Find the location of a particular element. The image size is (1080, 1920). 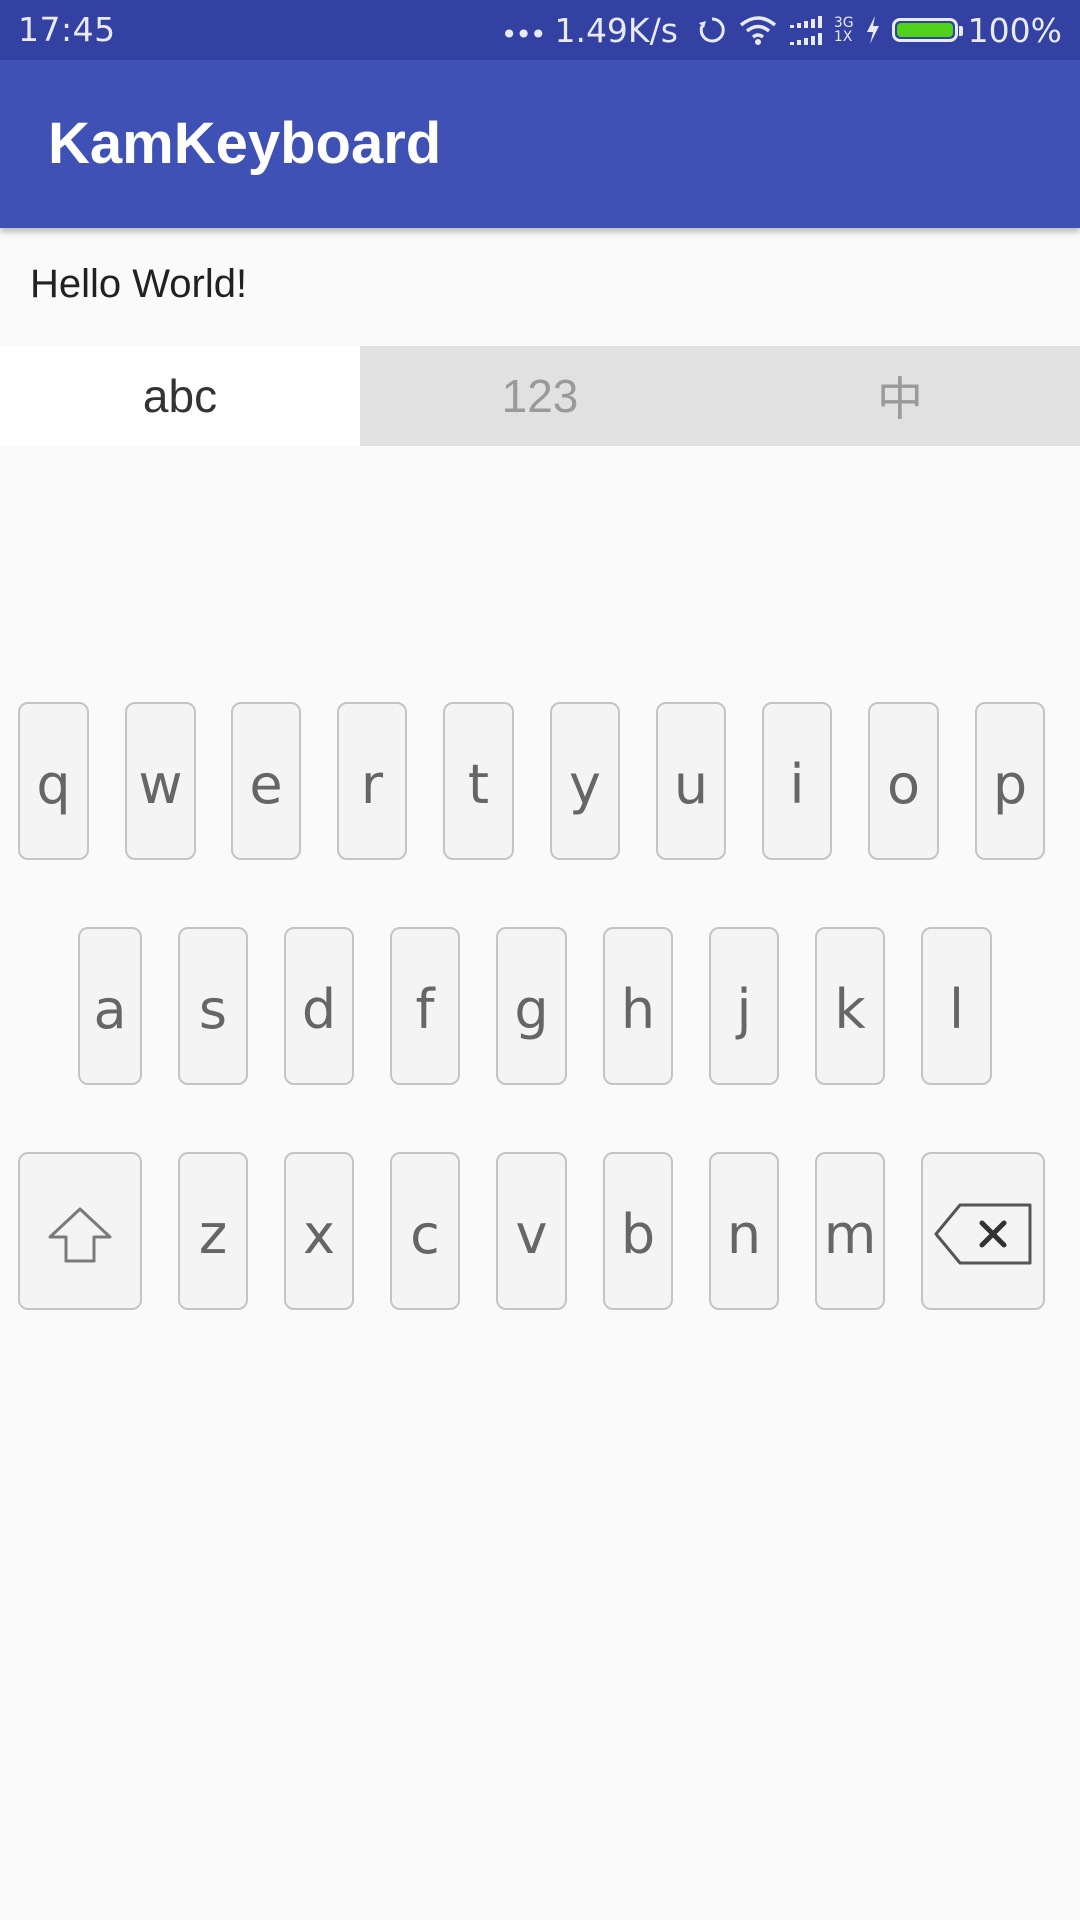

network-type-bottom: 1X is located at coordinates (843, 37).